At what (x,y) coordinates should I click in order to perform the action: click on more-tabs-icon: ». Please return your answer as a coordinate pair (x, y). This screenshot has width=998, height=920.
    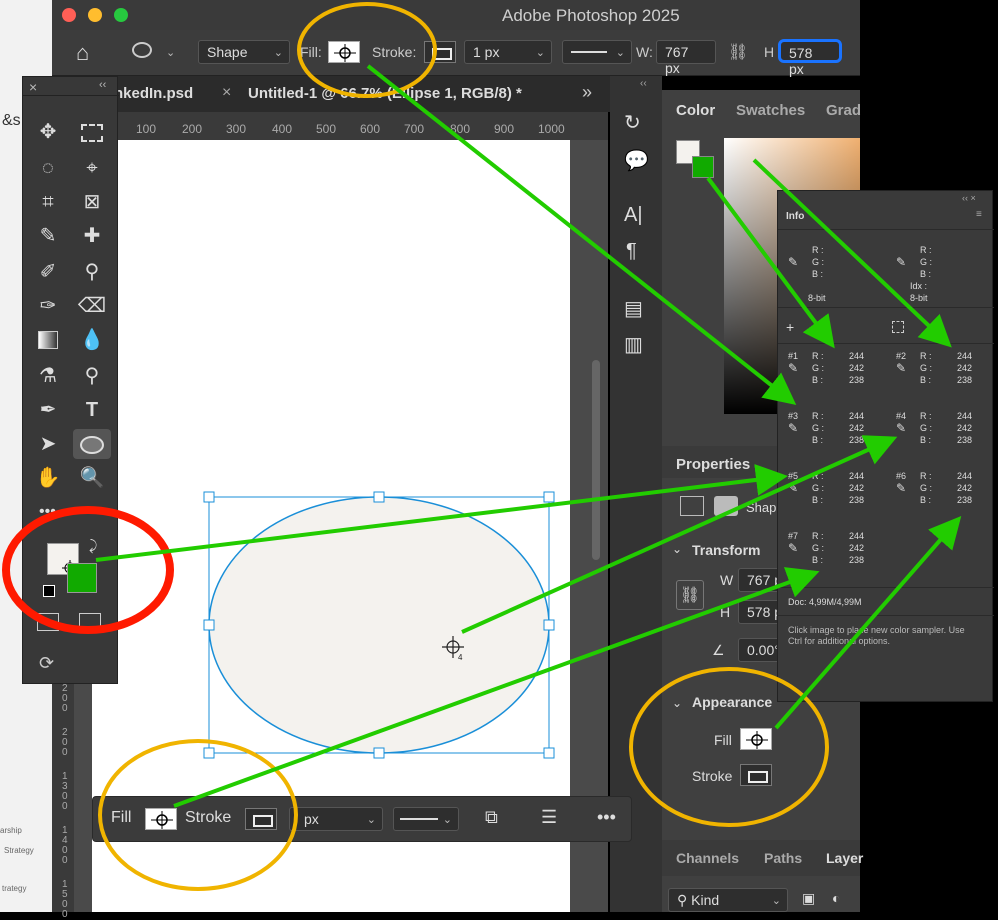
    Looking at the image, I should click on (587, 92).